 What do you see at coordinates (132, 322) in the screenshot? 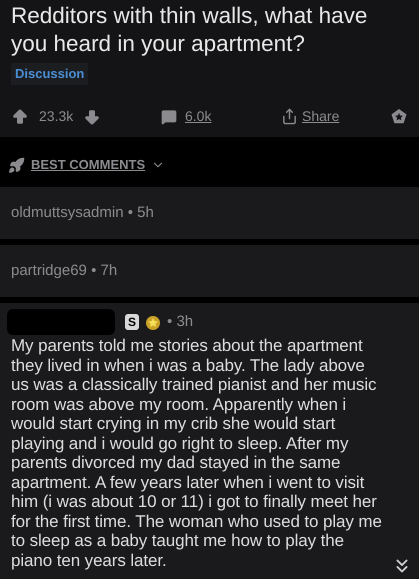
I see `user-badge: S` at bounding box center [132, 322].